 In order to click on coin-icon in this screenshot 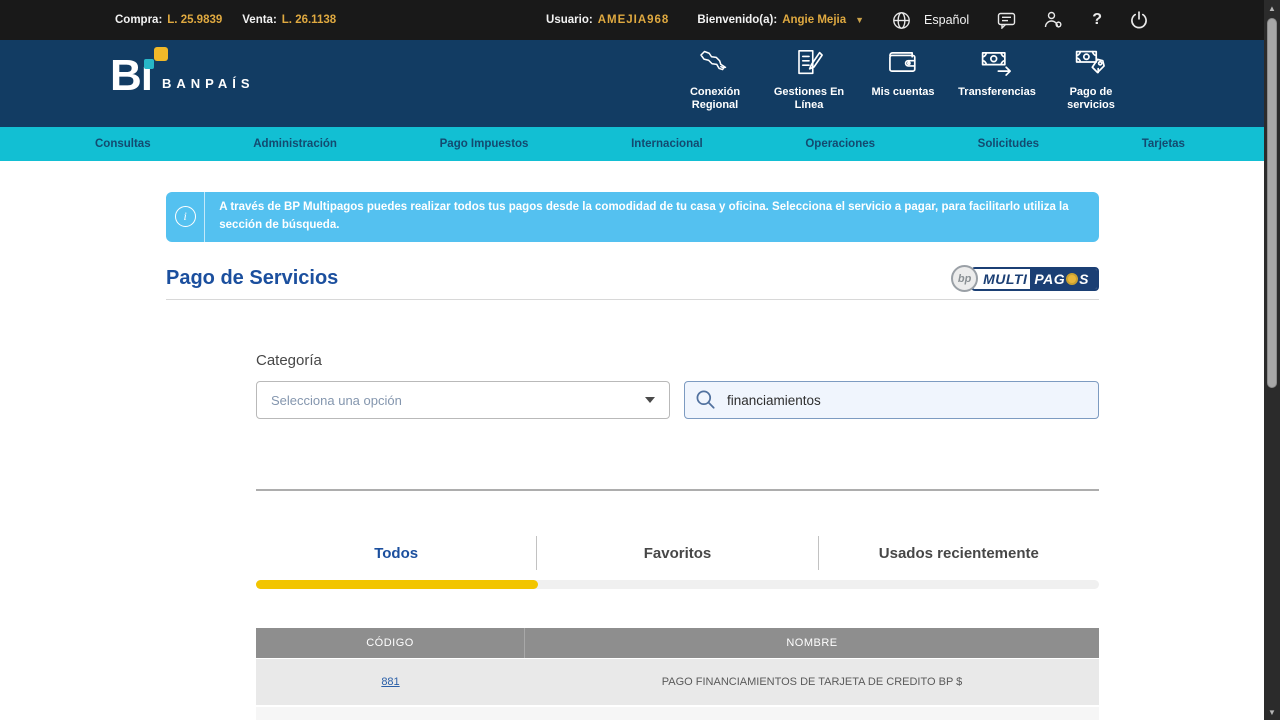, I will do `click(1072, 278)`.